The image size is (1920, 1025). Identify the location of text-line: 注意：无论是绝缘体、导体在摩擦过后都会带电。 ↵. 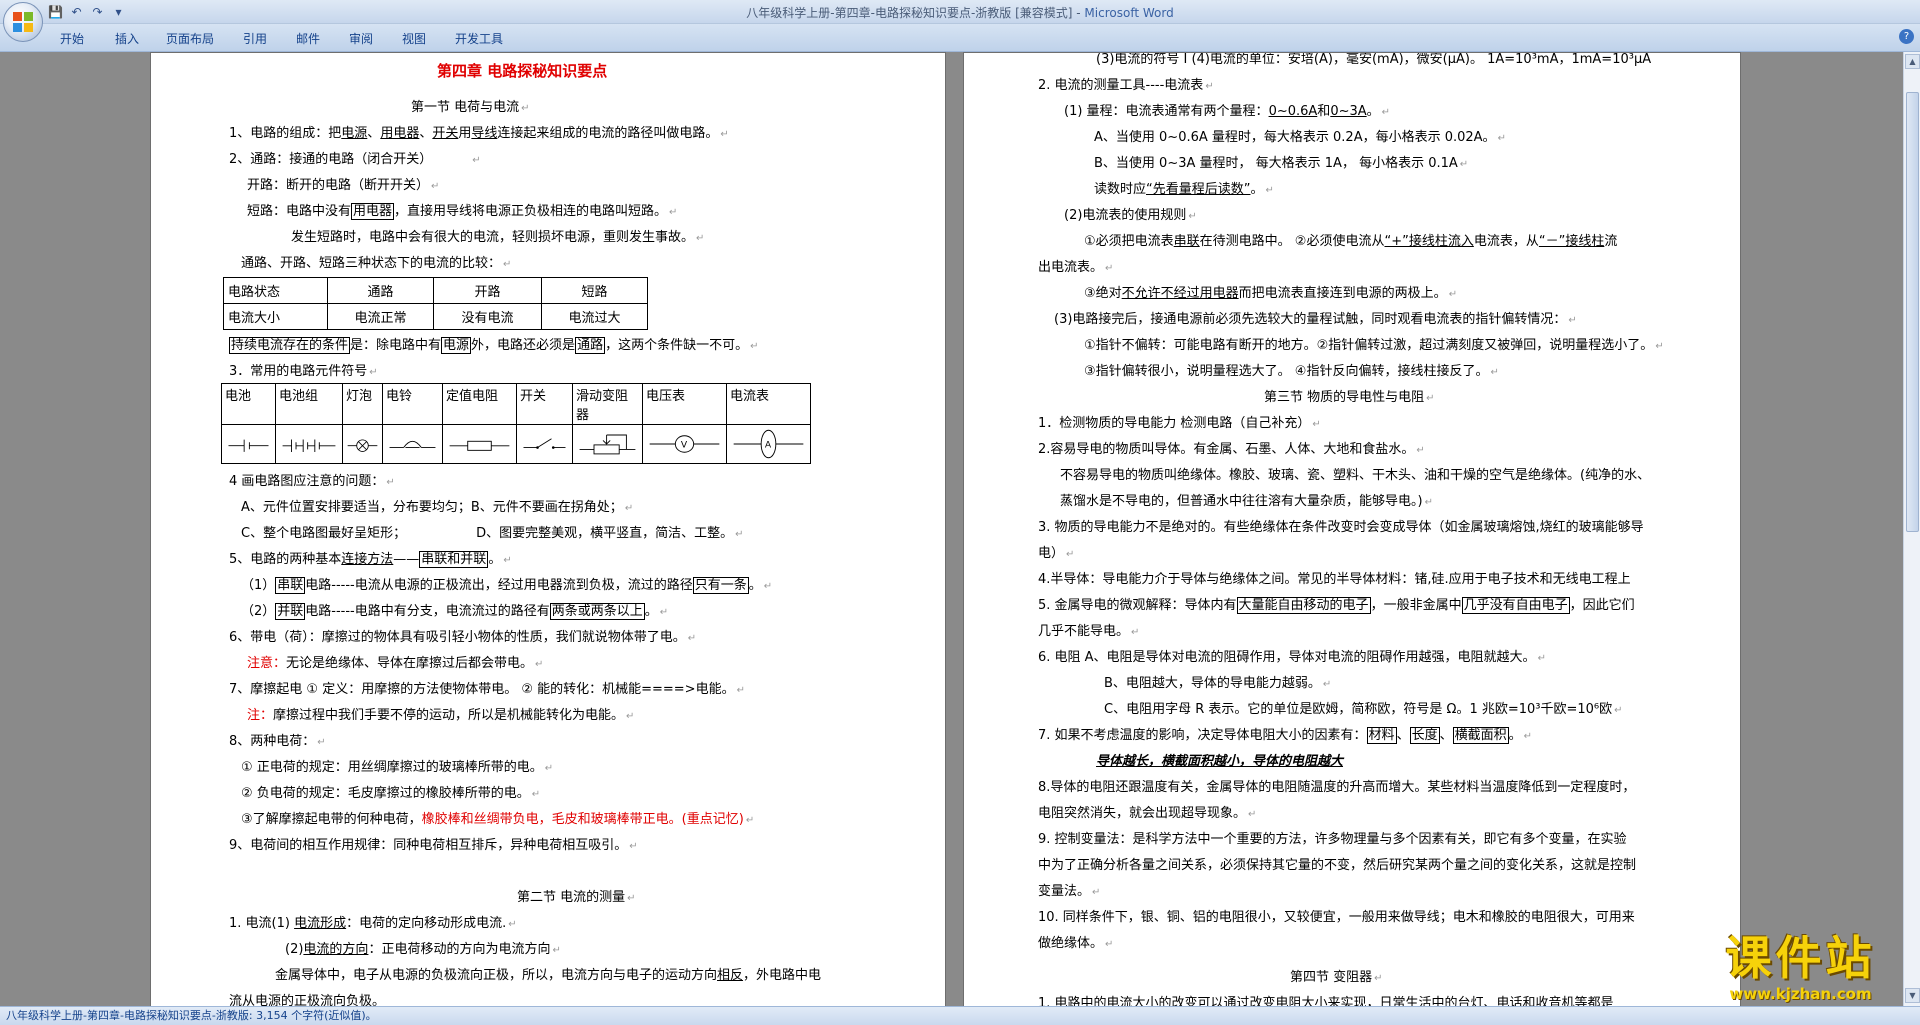
(395, 663).